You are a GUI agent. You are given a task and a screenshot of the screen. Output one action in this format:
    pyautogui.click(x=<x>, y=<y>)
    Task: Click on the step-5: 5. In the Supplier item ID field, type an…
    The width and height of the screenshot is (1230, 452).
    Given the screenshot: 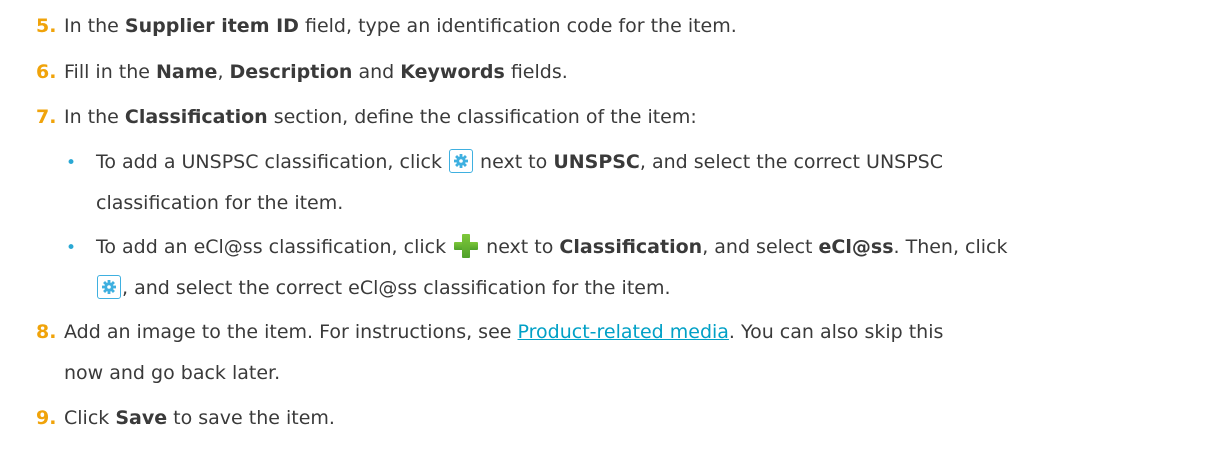 What is the action you would take?
    pyautogui.click(x=626, y=26)
    